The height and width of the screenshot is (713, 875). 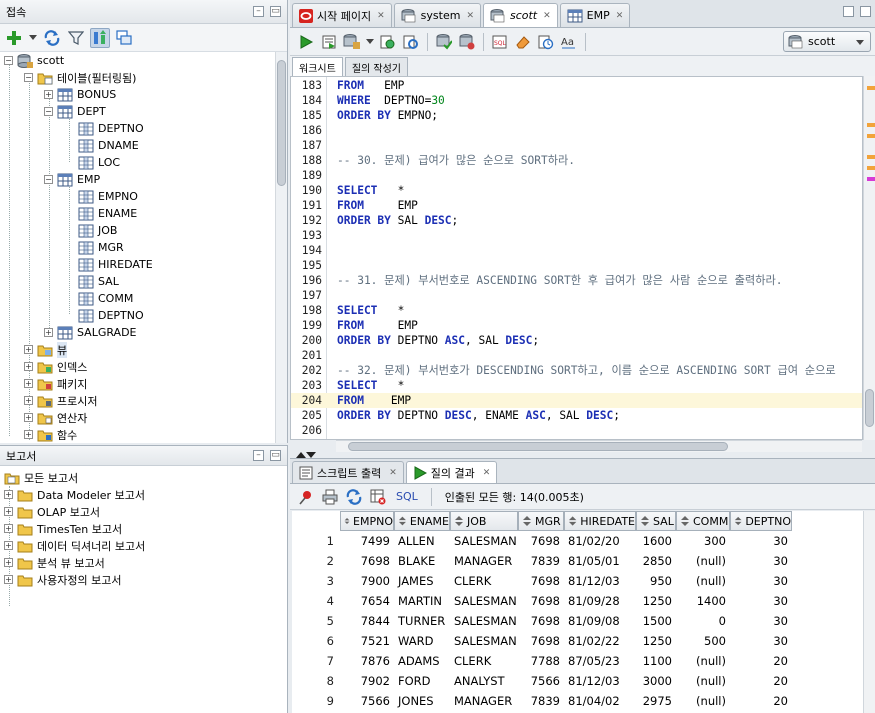 I want to click on commit-dropdown, so click(x=370, y=42).